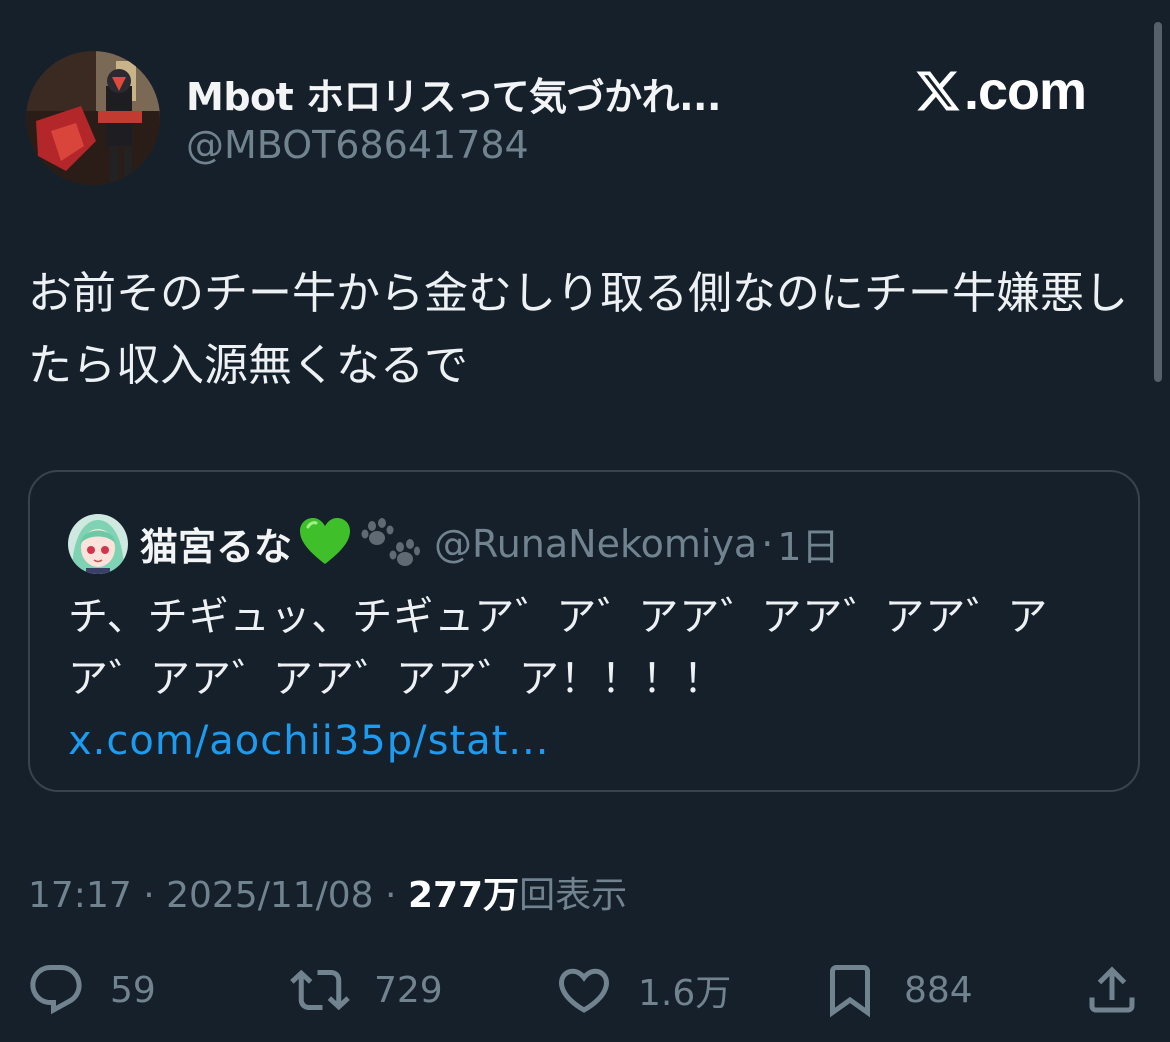 This screenshot has width=1170, height=1042. What do you see at coordinates (389, 544) in the screenshot?
I see `paw-prints-icon` at bounding box center [389, 544].